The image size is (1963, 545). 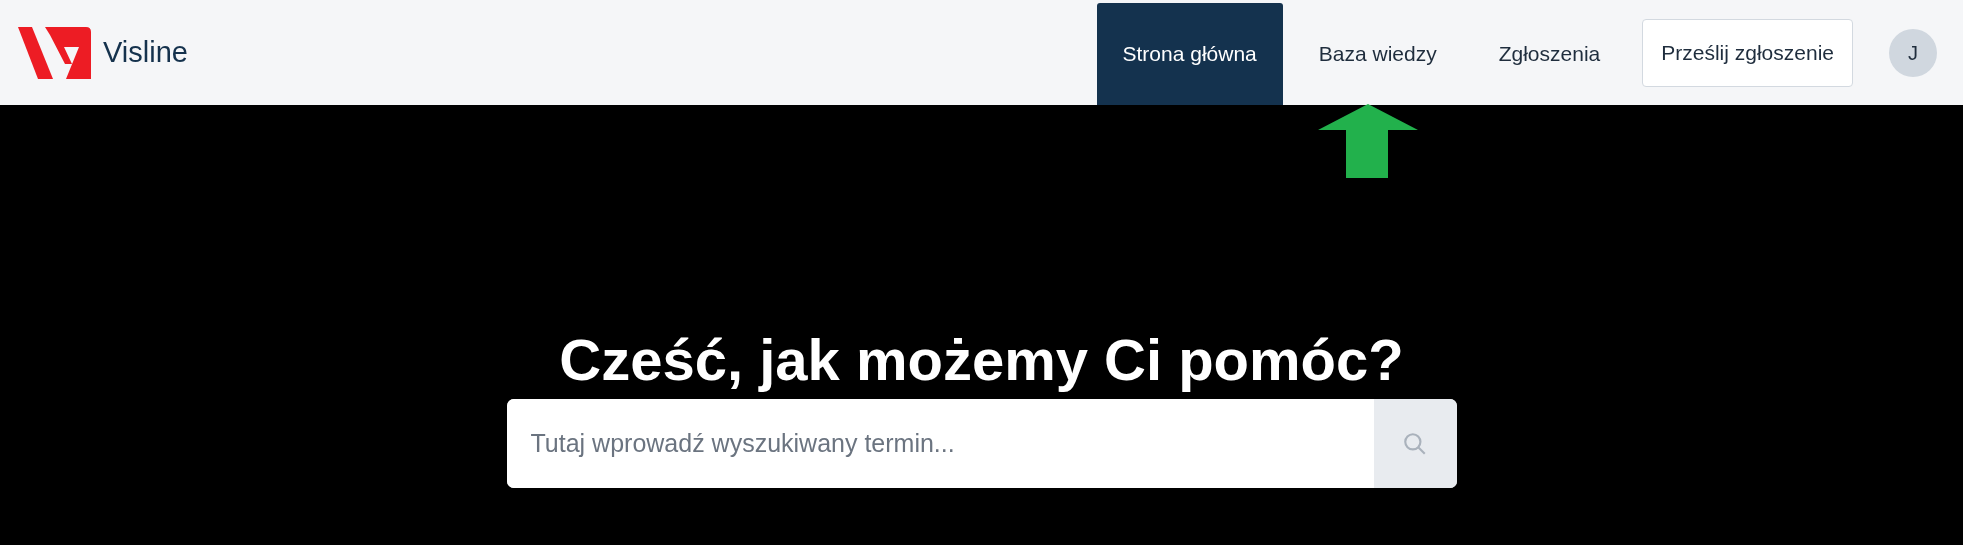 I want to click on hero-heading: Cześć, jak możemy Ci pomóc?, so click(x=981, y=360).